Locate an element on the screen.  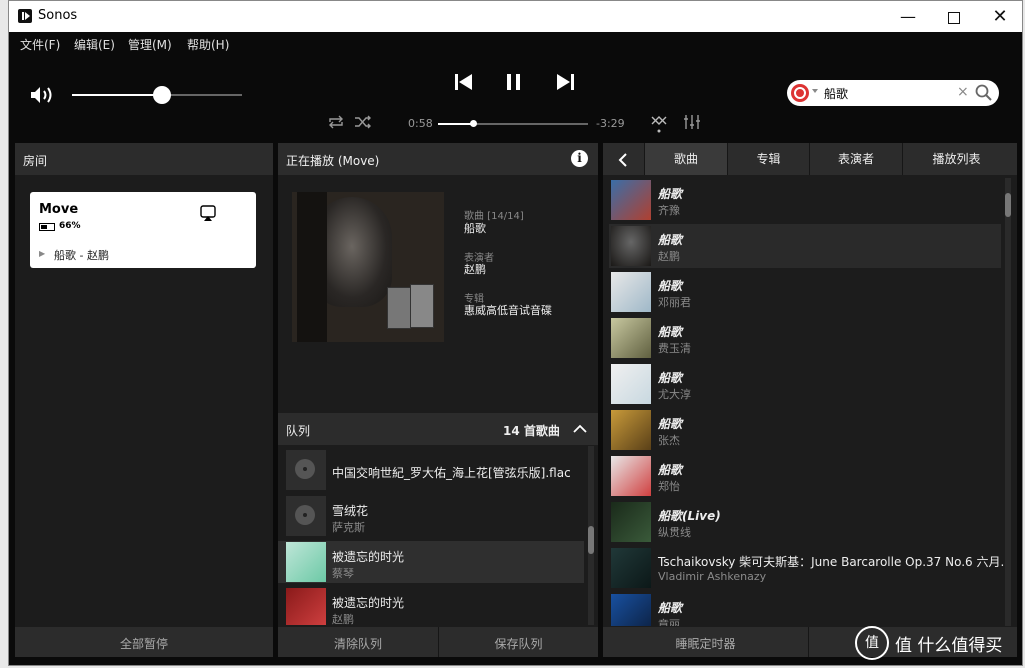
queue-item-artist: 赵鹏 is located at coordinates (343, 619).